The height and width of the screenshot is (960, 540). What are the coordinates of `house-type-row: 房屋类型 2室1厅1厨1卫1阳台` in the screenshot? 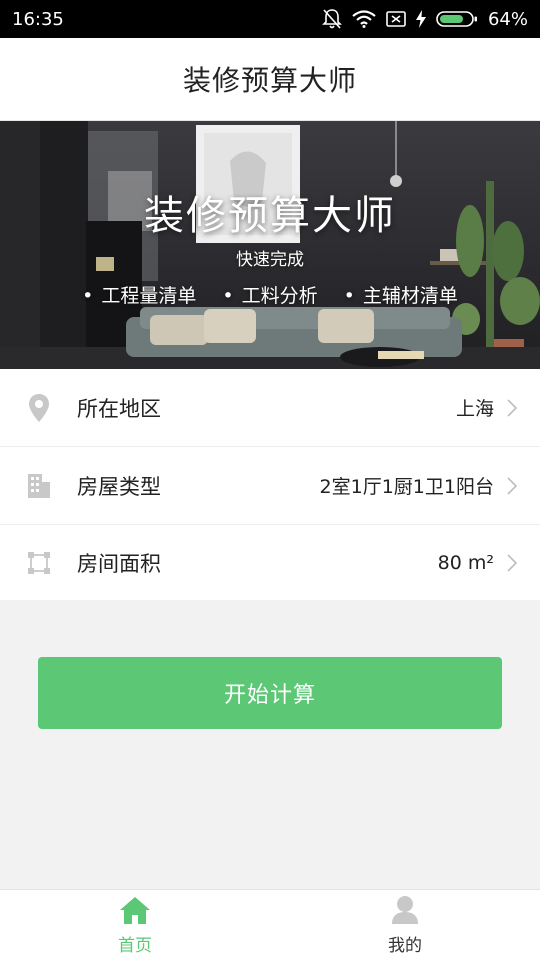 It's located at (270, 486).